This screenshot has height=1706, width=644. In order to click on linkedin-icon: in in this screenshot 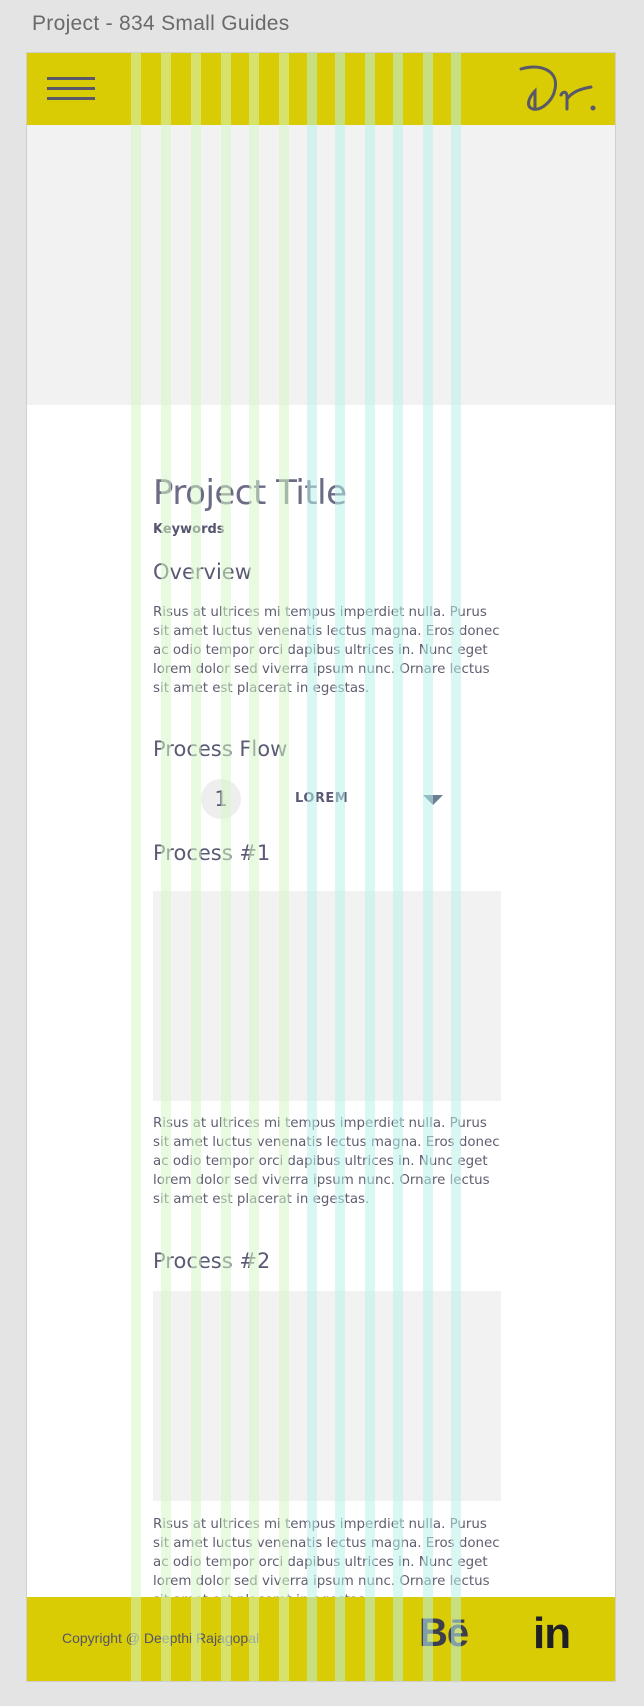, I will do `click(552, 1634)`.